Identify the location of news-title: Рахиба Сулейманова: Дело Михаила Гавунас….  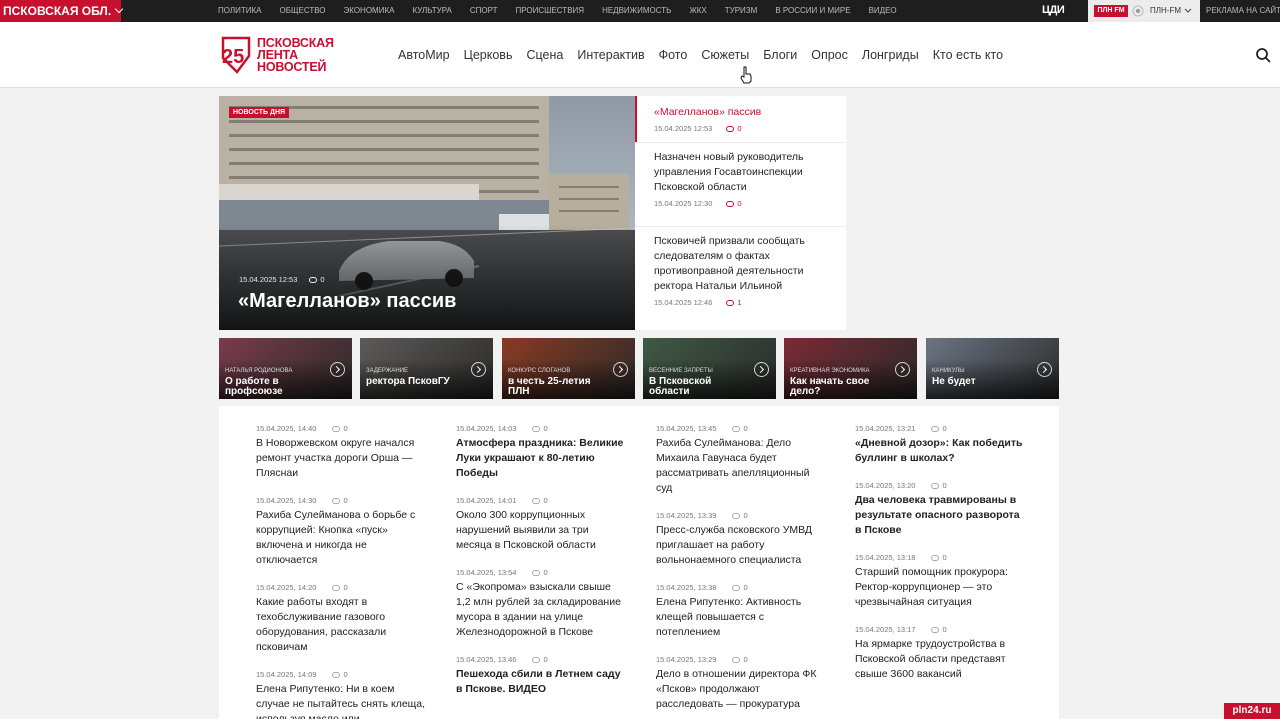
(741, 466).